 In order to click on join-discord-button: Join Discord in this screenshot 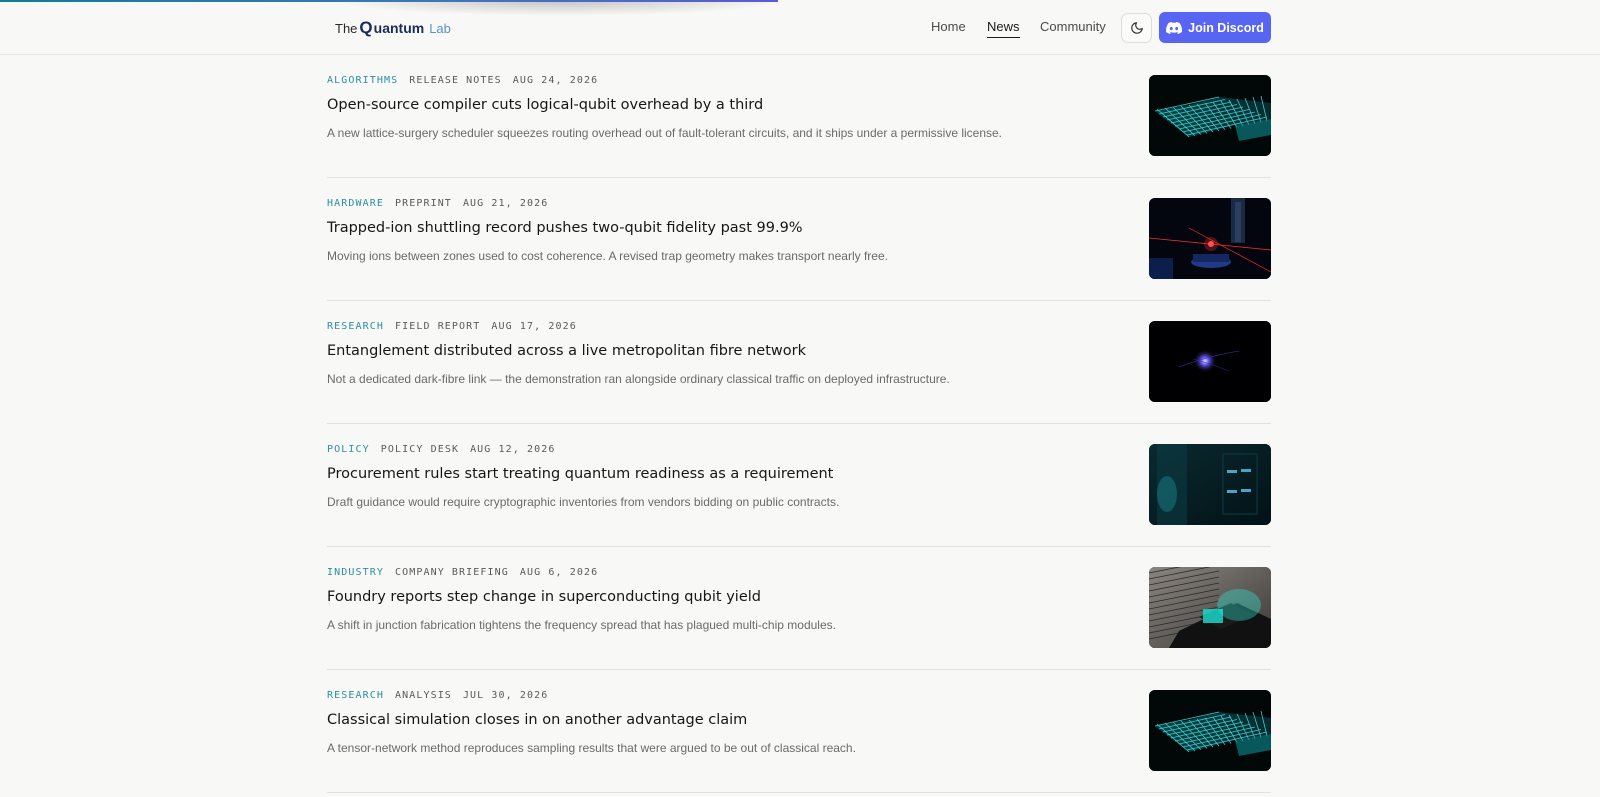, I will do `click(1215, 27)`.